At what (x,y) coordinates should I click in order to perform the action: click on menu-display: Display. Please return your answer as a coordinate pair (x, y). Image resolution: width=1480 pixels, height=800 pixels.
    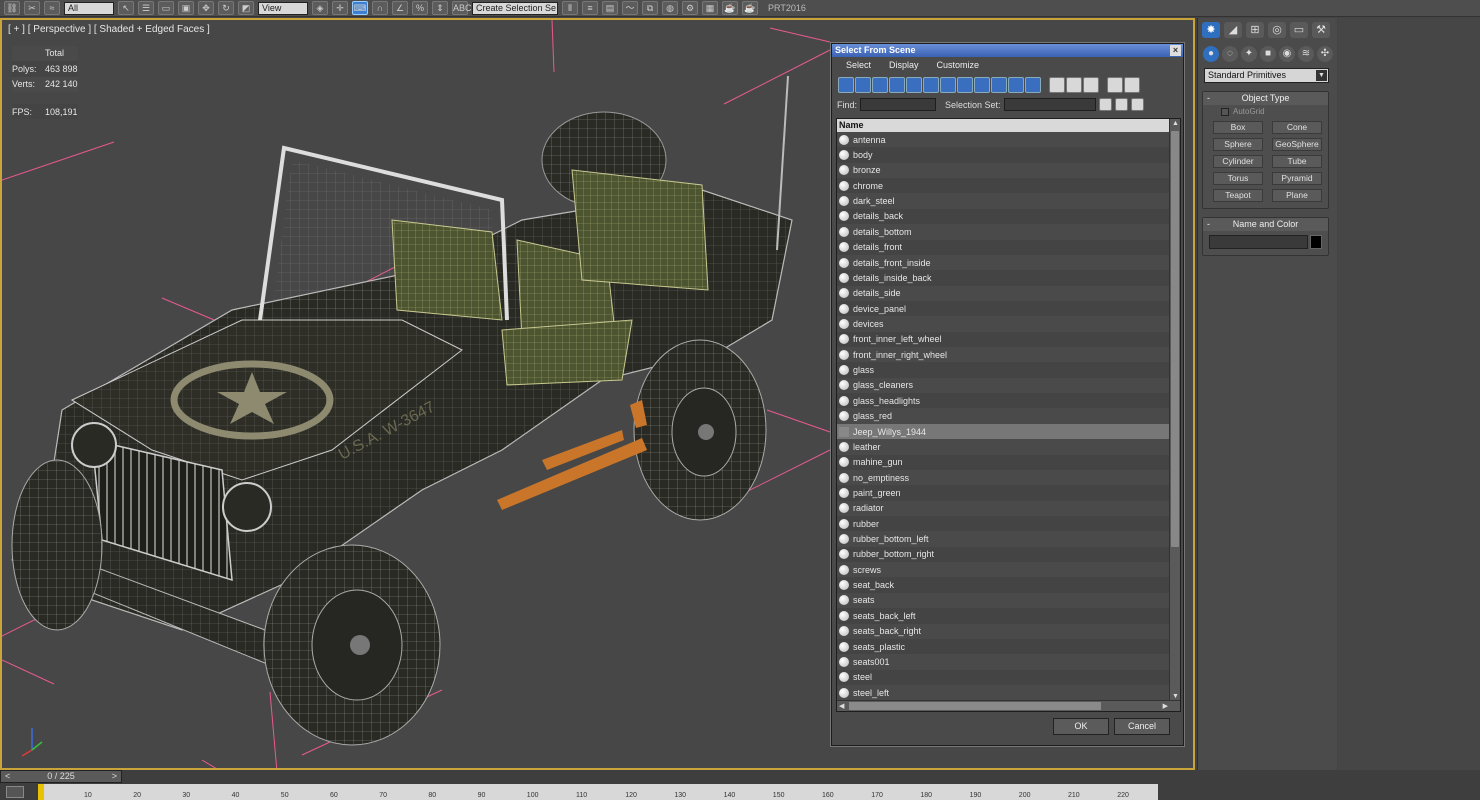
    Looking at the image, I should click on (904, 67).